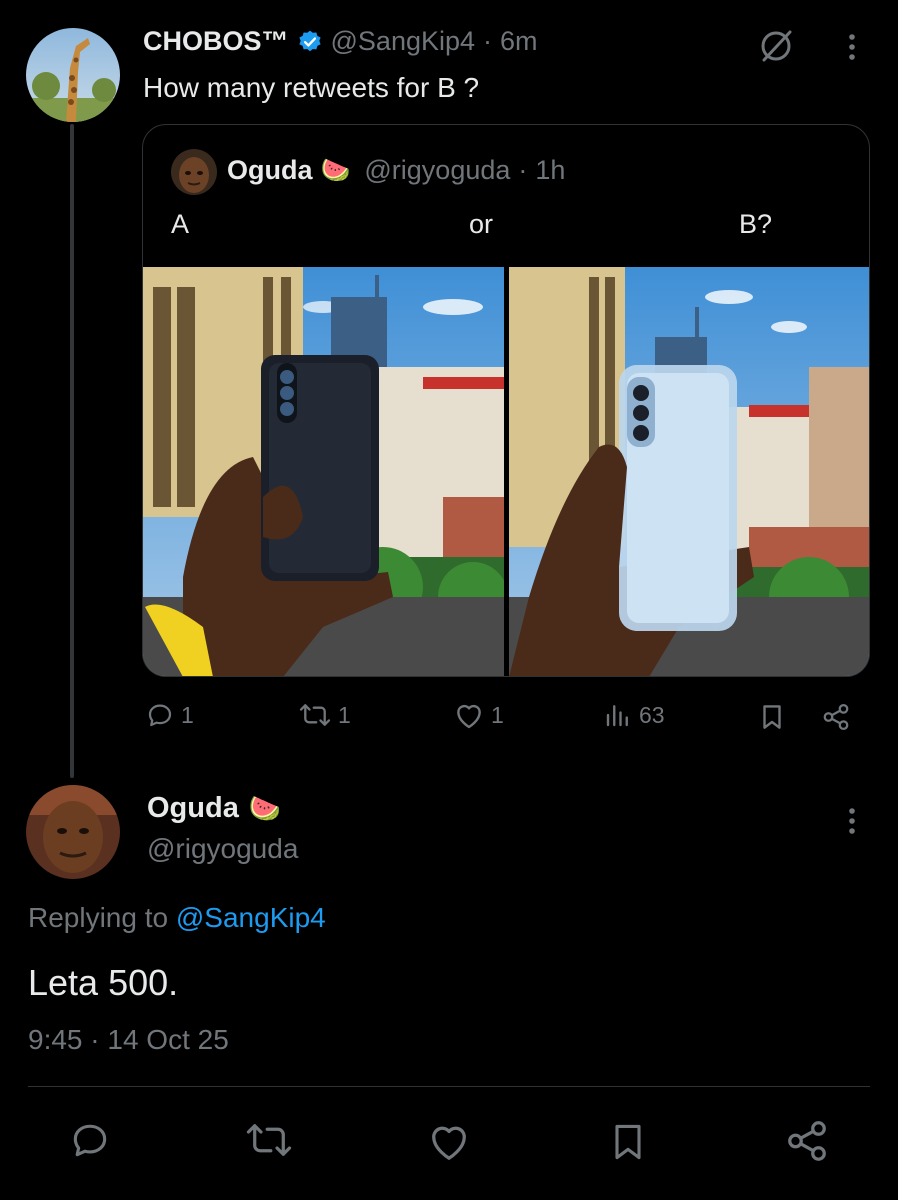  What do you see at coordinates (73, 832) in the screenshot?
I see `avatar-oguda` at bounding box center [73, 832].